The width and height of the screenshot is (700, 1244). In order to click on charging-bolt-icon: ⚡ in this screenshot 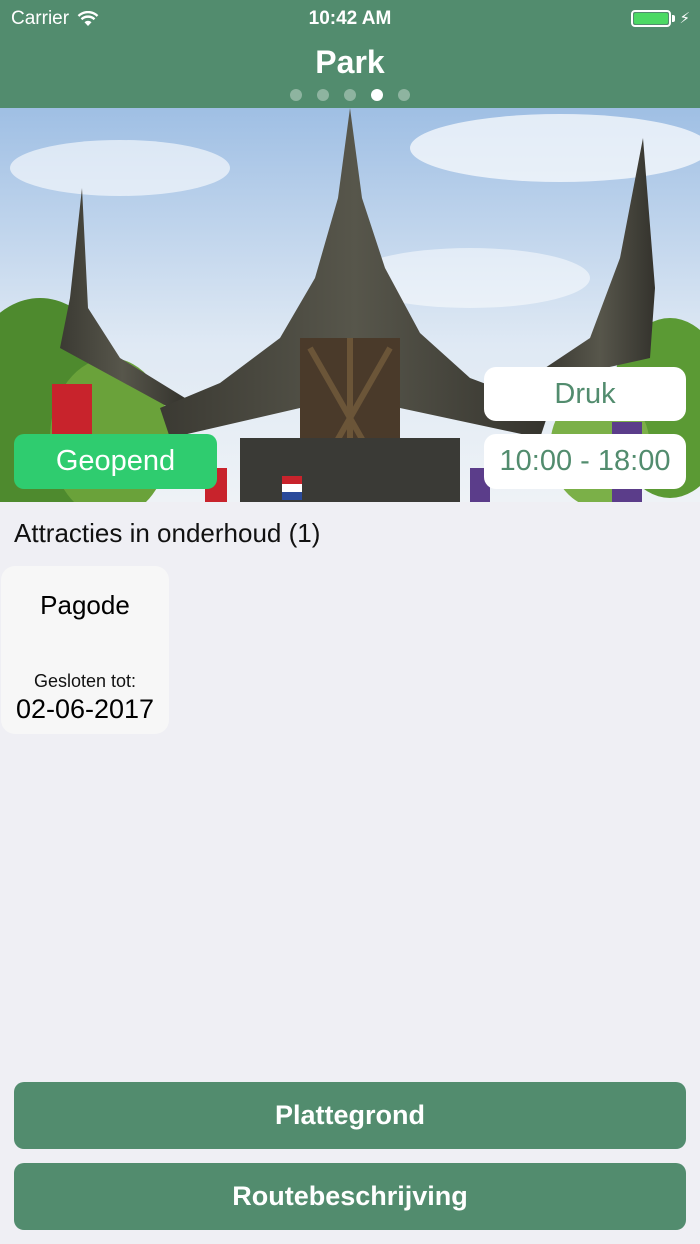, I will do `click(684, 18)`.